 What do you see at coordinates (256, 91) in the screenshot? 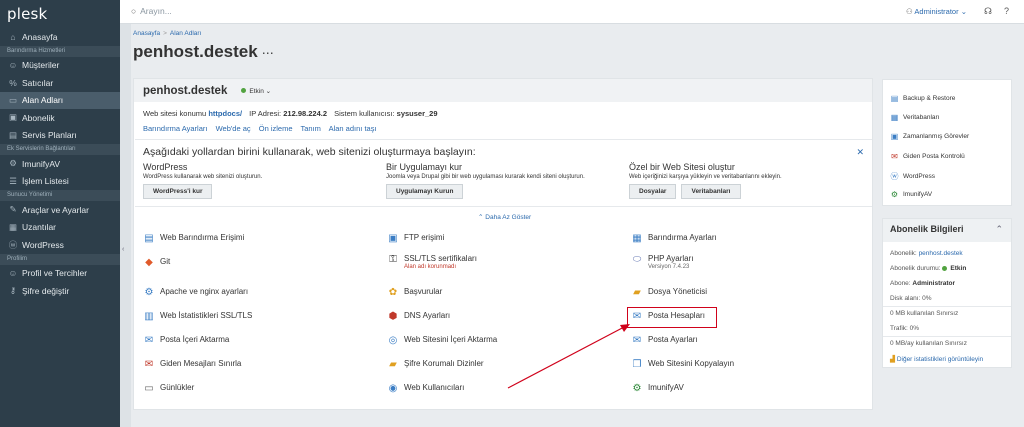
I see `status-badge: Etkin ⌄` at bounding box center [256, 91].